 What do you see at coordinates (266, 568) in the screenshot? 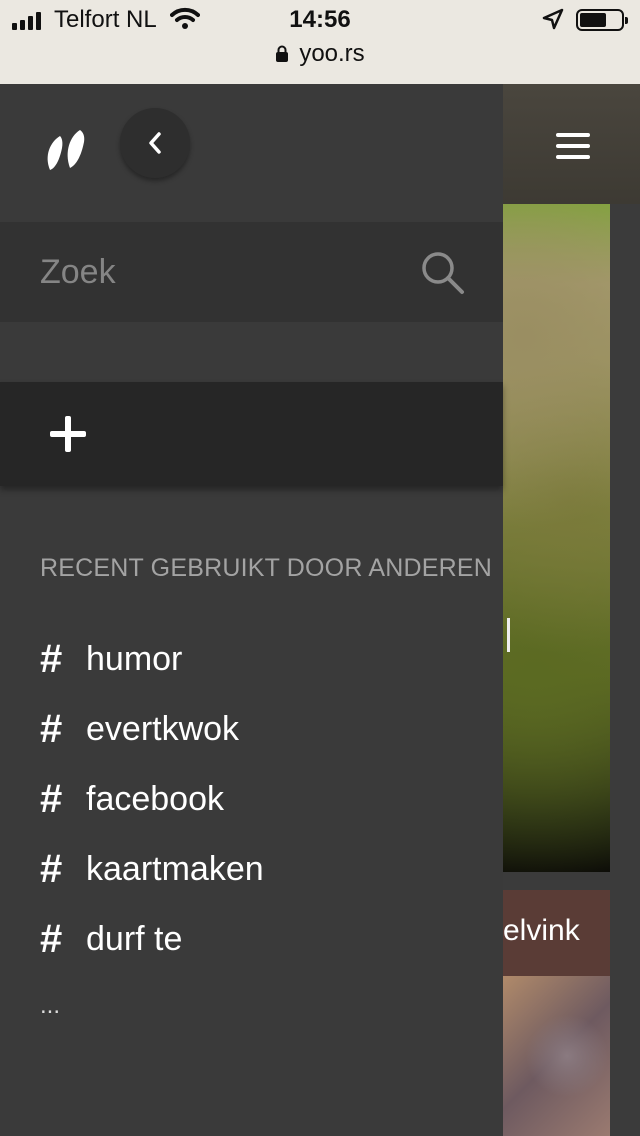
I see `recent-tags-heading: RECENT GEBRUIKT DOOR ANDEREN` at bounding box center [266, 568].